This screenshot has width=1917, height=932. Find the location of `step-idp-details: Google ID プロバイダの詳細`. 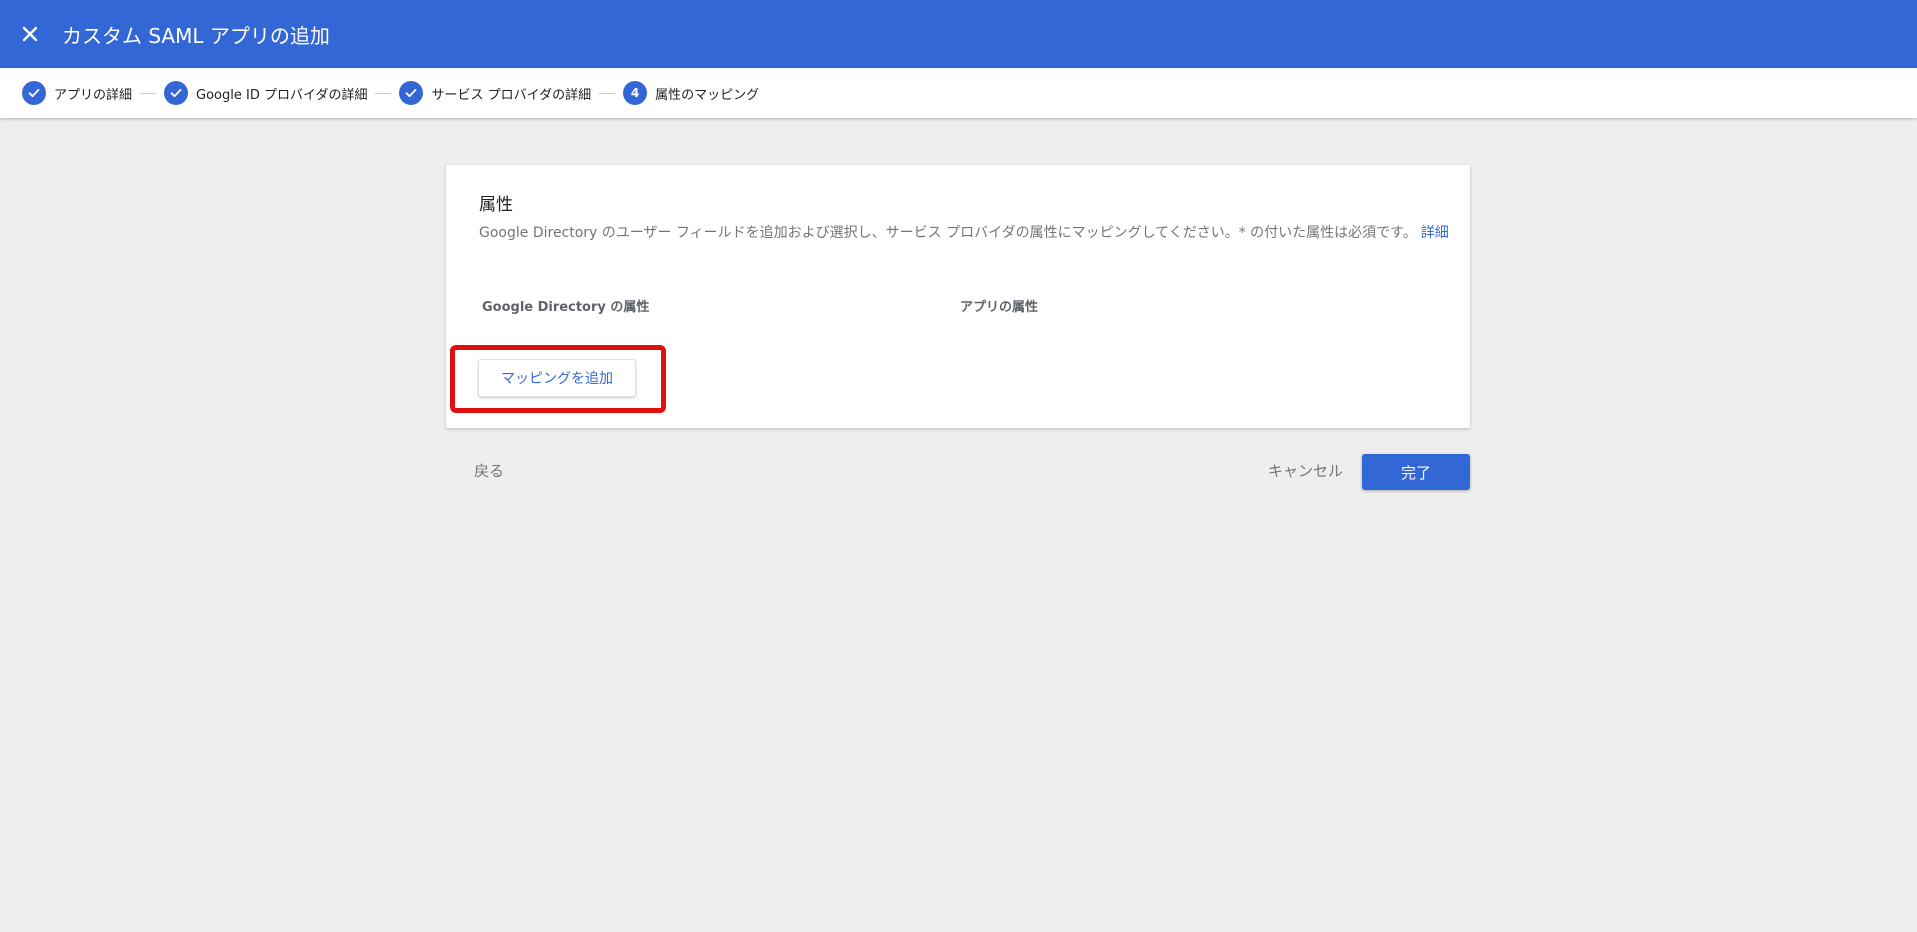

step-idp-details: Google ID プロバイダの詳細 is located at coordinates (265, 93).